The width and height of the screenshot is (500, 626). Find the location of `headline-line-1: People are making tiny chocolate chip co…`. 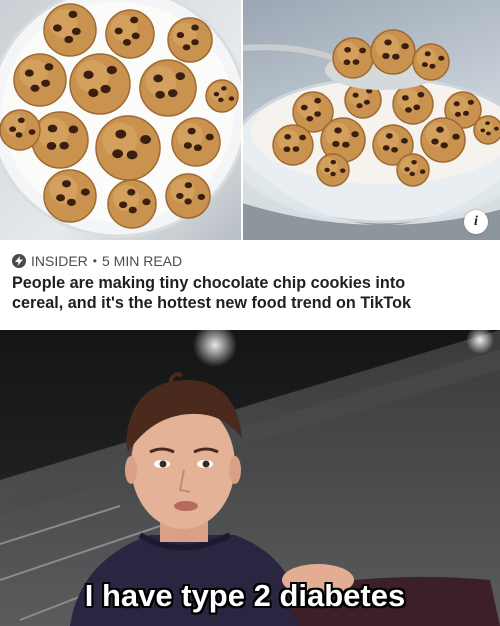

headline-line-1: People are making tiny chocolate chip co… is located at coordinates (209, 283).